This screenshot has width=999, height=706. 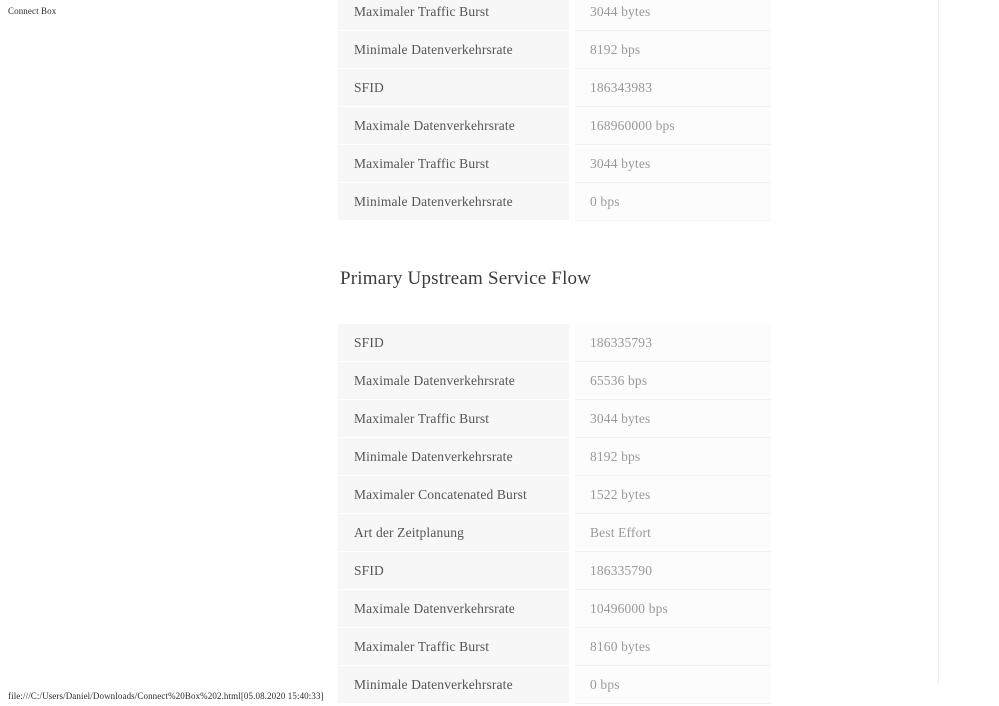 I want to click on table-row: Maximale Datenverkehrsrate 10496000 bps, so click(x=554, y=609).